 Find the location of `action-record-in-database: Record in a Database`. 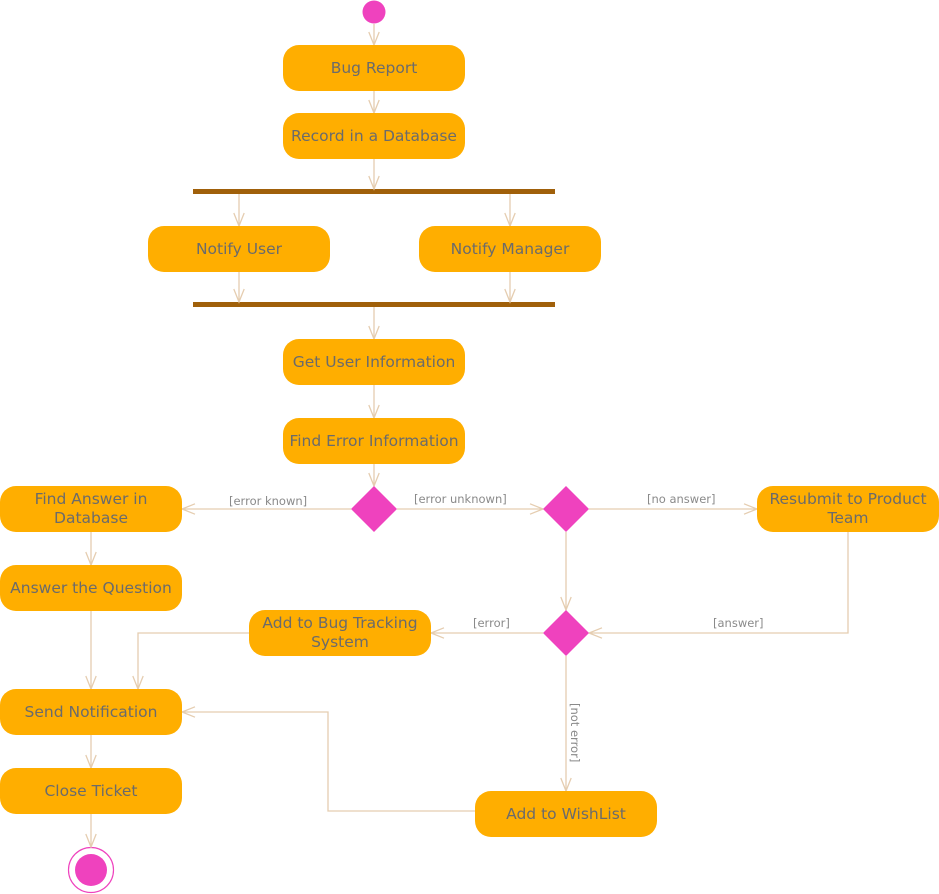

action-record-in-database: Record in a Database is located at coordinates (374, 136).